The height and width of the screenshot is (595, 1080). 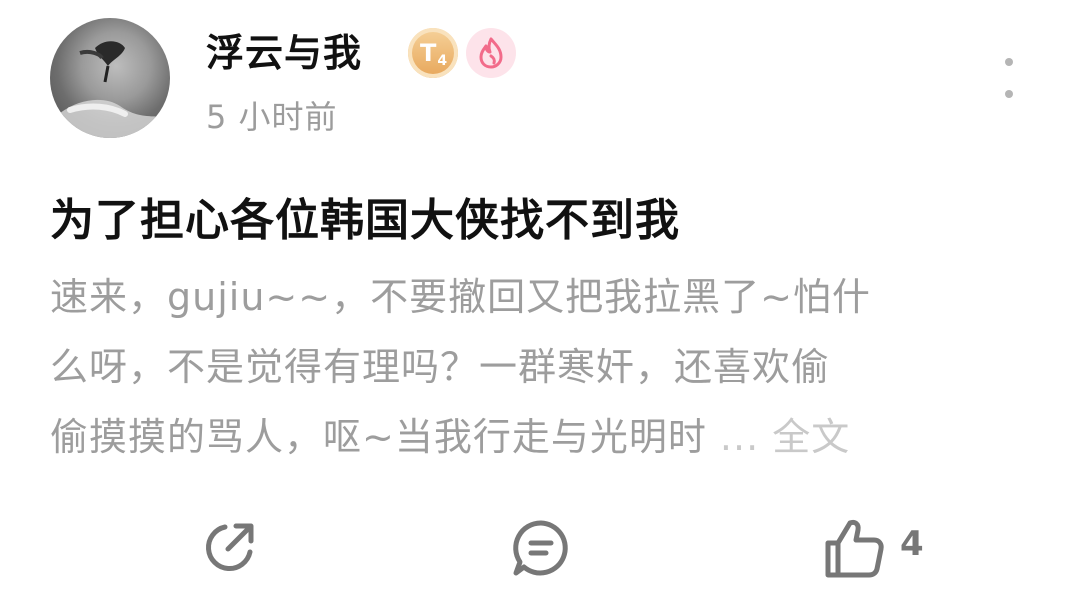 I want to click on full-text-link: 全文, so click(x=811, y=437).